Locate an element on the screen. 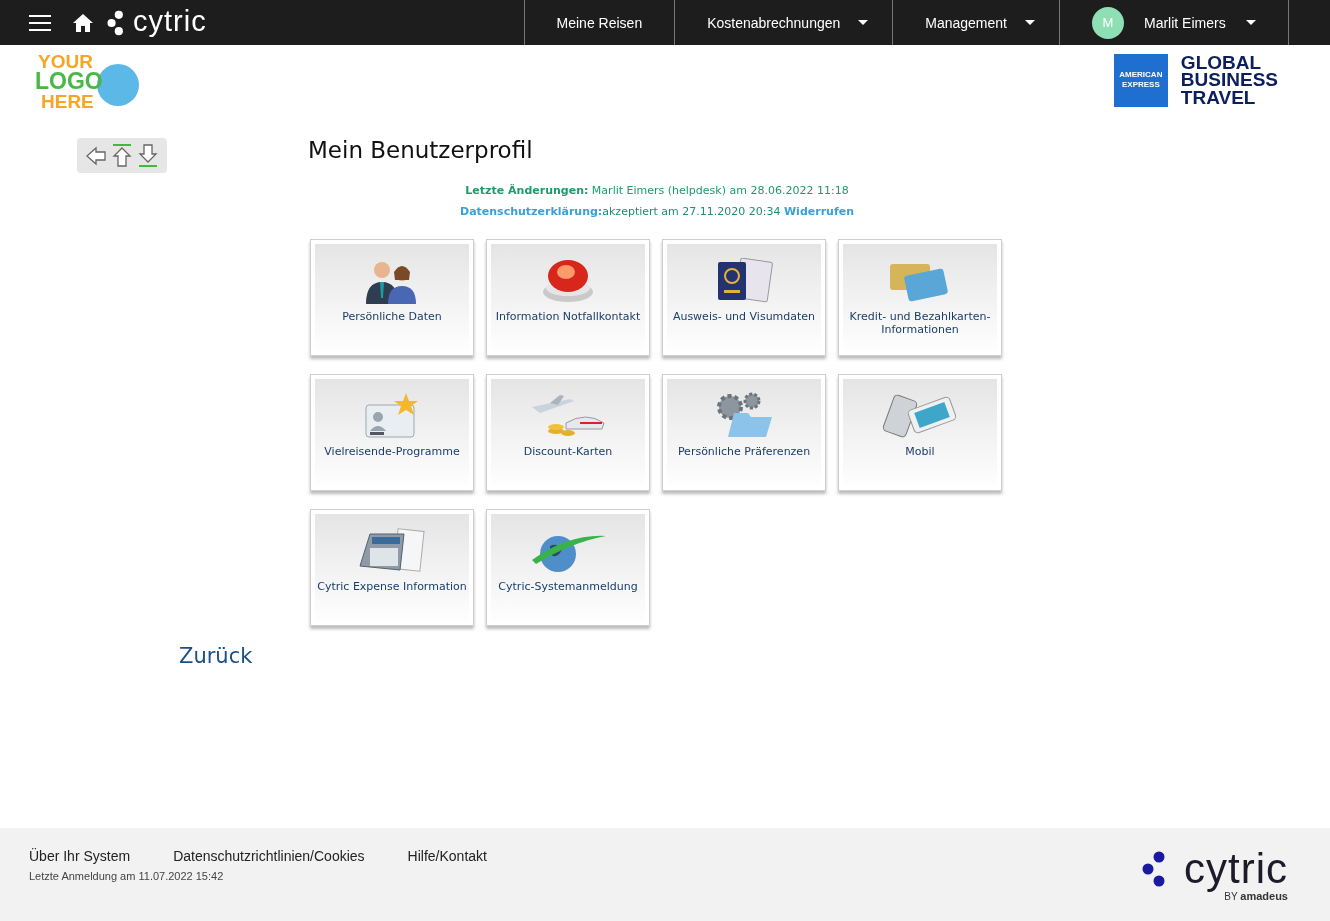  profile-tile: Discount-Karten is located at coordinates (568, 432).